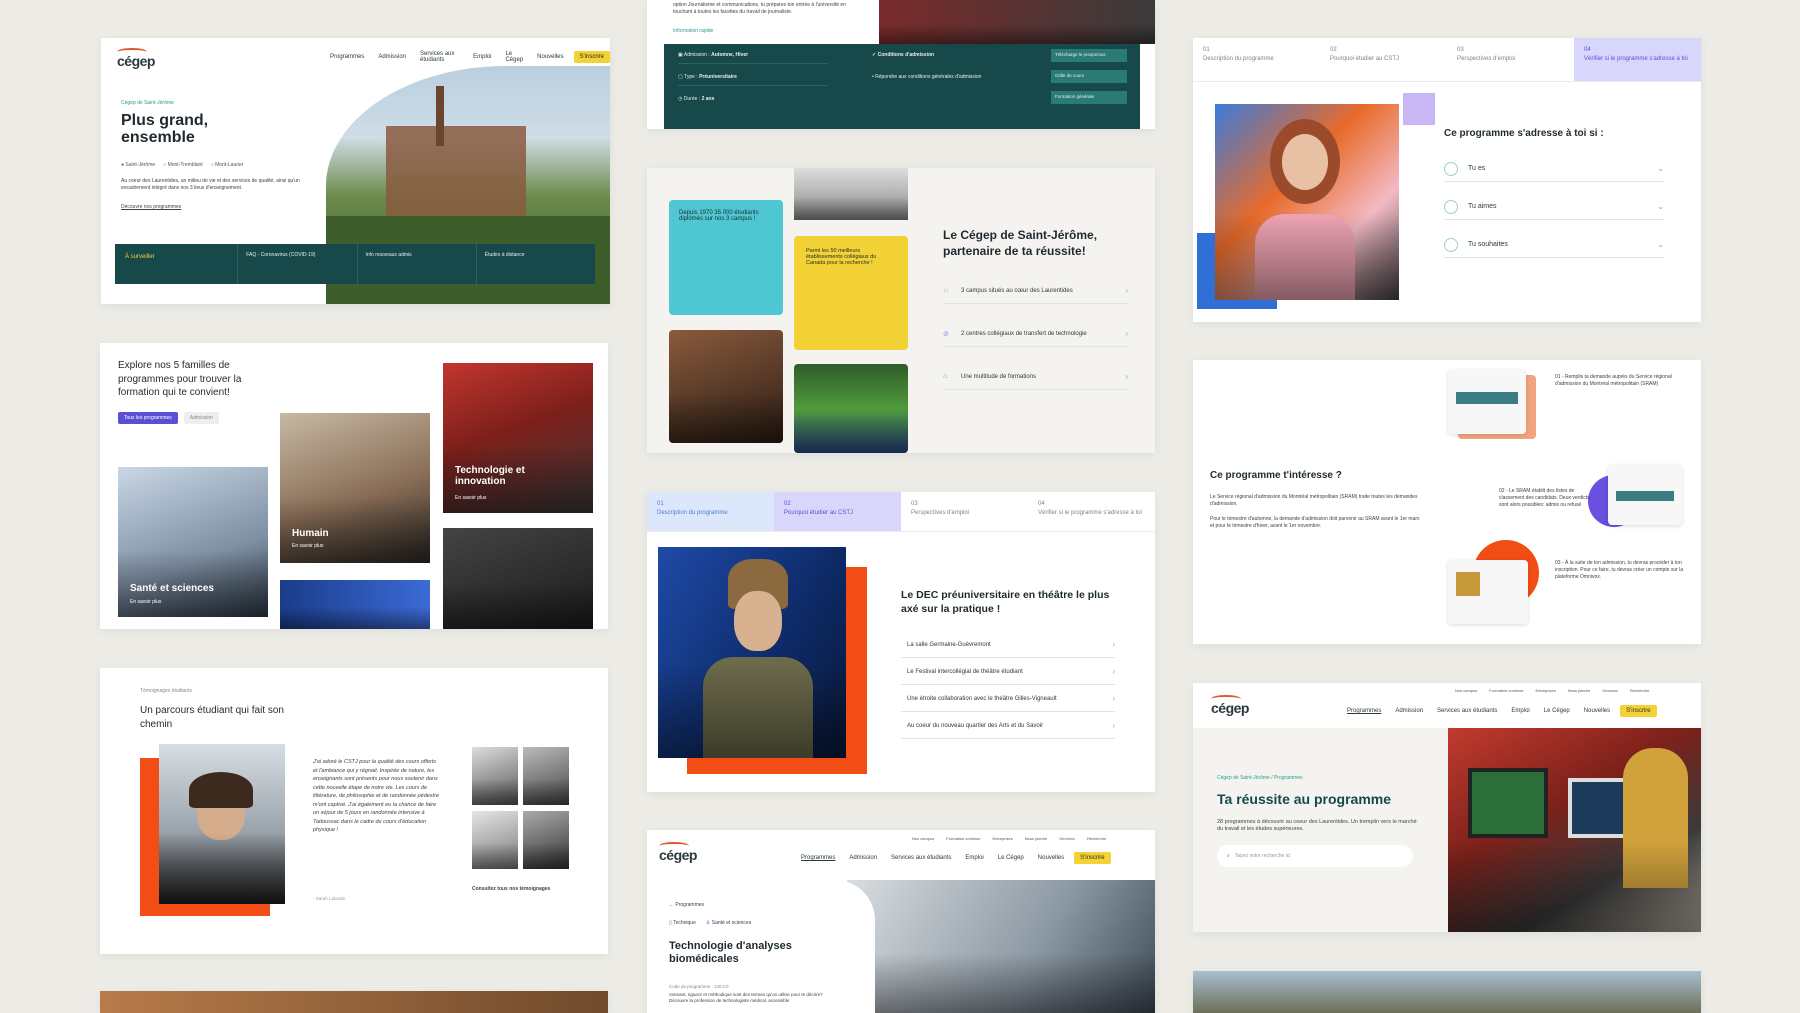 The height and width of the screenshot is (1013, 1800). Describe the element at coordinates (903, 55) in the screenshot. I see `conditions-title: ✓ Conditions d'admission` at that location.